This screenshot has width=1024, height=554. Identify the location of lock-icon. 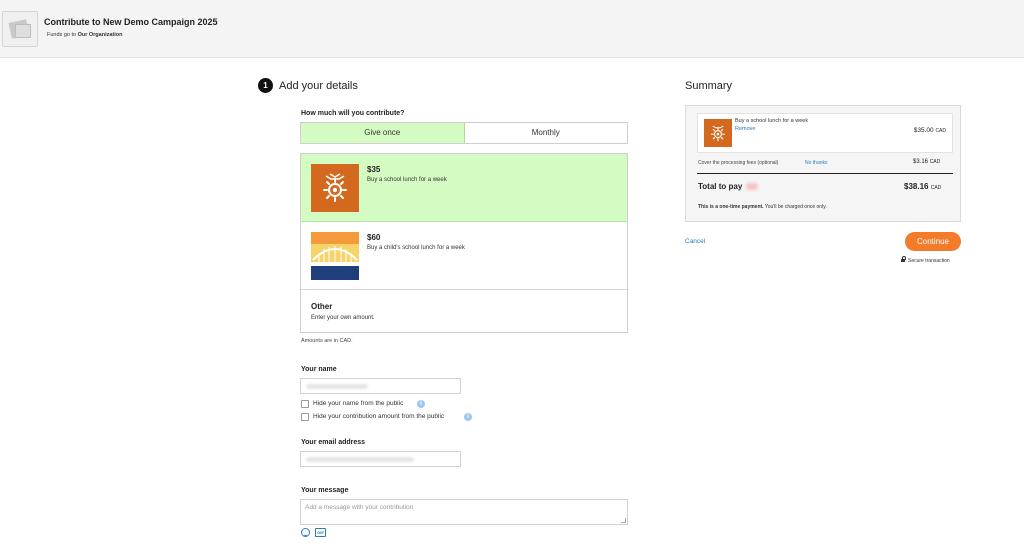
(903, 259).